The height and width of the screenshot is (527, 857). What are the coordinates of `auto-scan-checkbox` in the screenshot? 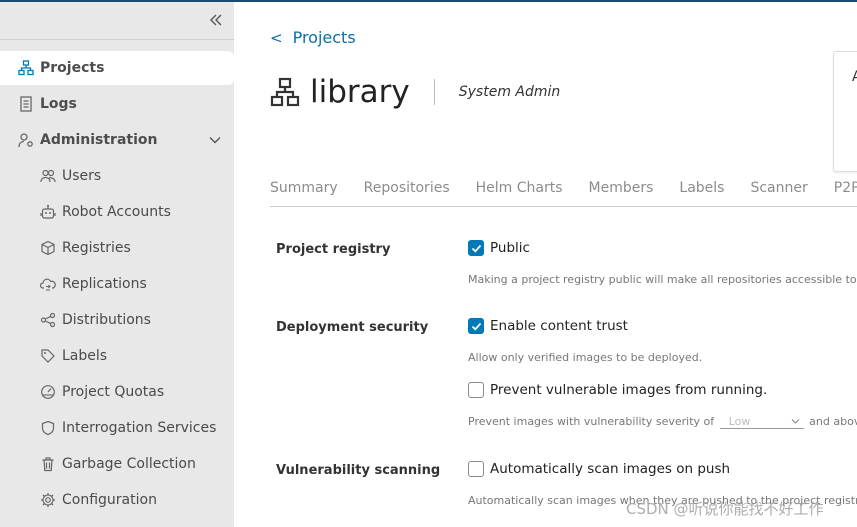 It's located at (476, 469).